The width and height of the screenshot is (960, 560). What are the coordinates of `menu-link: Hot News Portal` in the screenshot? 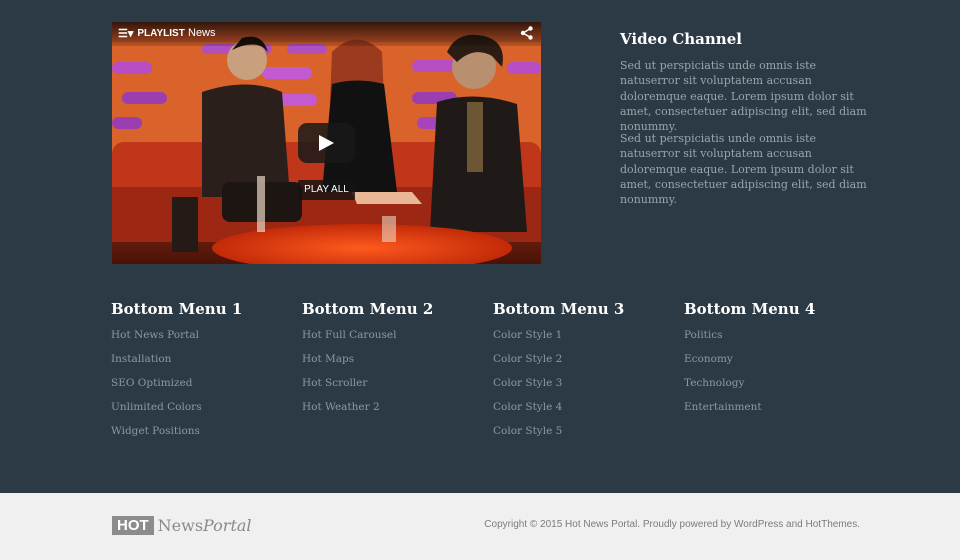 It's located at (201, 335).